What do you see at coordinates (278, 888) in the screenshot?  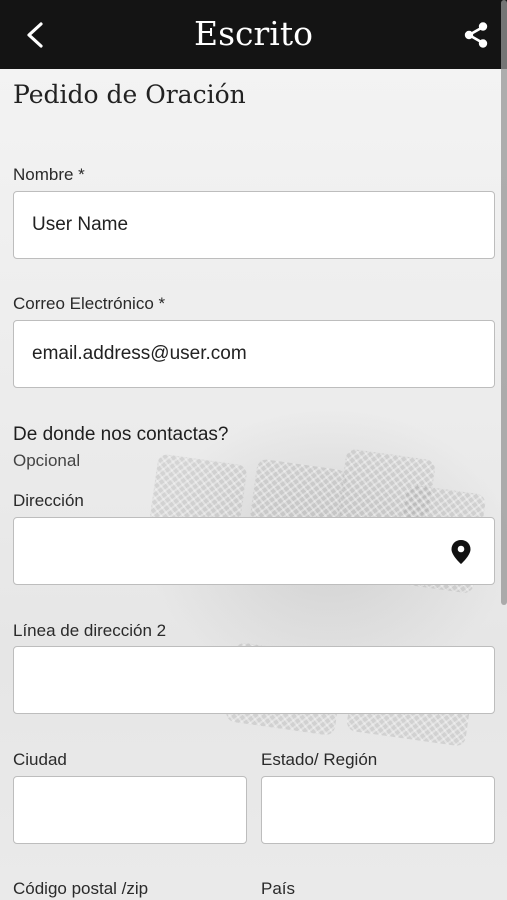 I see `country-label: País` at bounding box center [278, 888].